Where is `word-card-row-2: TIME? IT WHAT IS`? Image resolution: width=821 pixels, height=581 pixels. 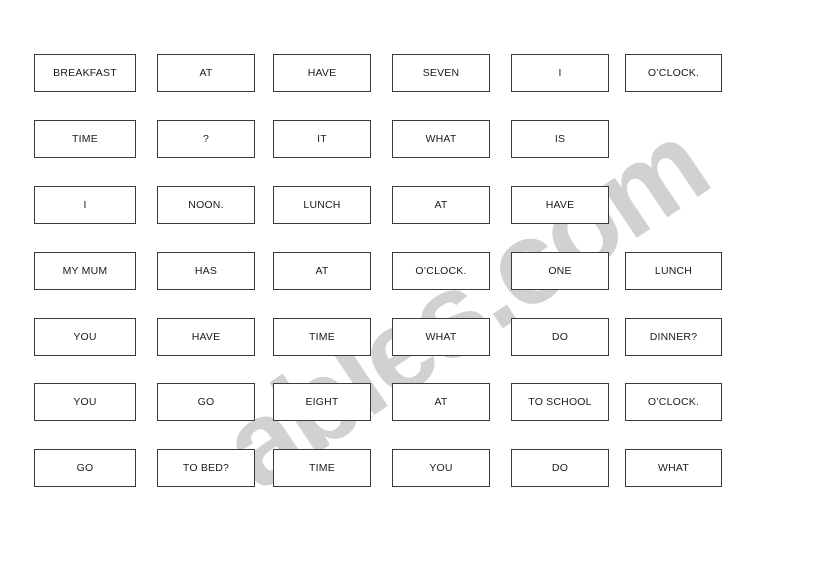
word-card-row-2: TIME? IT WHAT IS is located at coordinates (410, 139).